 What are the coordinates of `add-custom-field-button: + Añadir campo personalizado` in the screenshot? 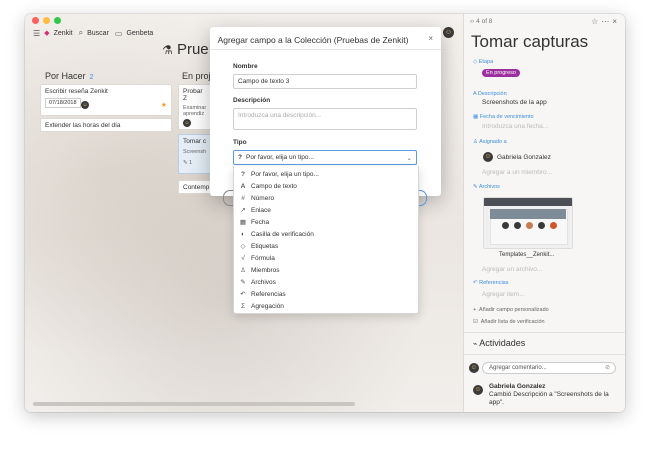 It's located at (511, 310).